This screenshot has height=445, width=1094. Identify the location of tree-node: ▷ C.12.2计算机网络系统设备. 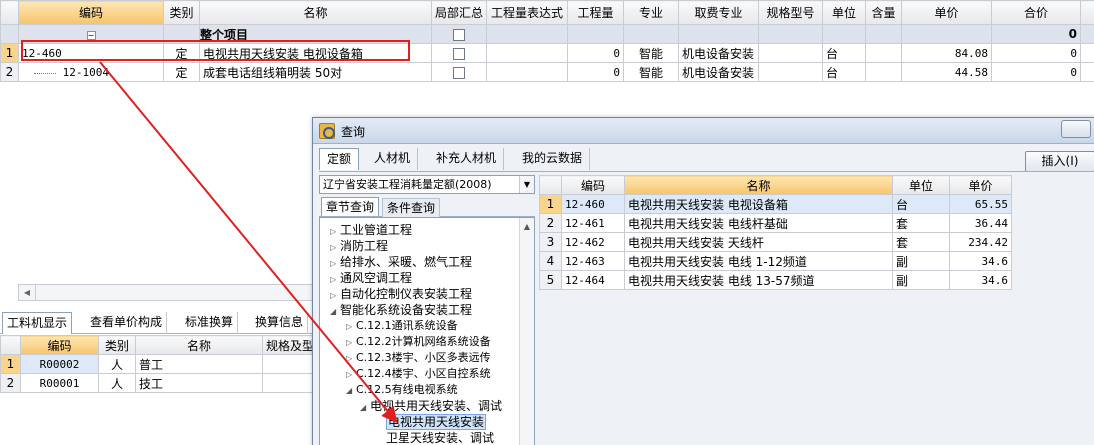
(418, 342).